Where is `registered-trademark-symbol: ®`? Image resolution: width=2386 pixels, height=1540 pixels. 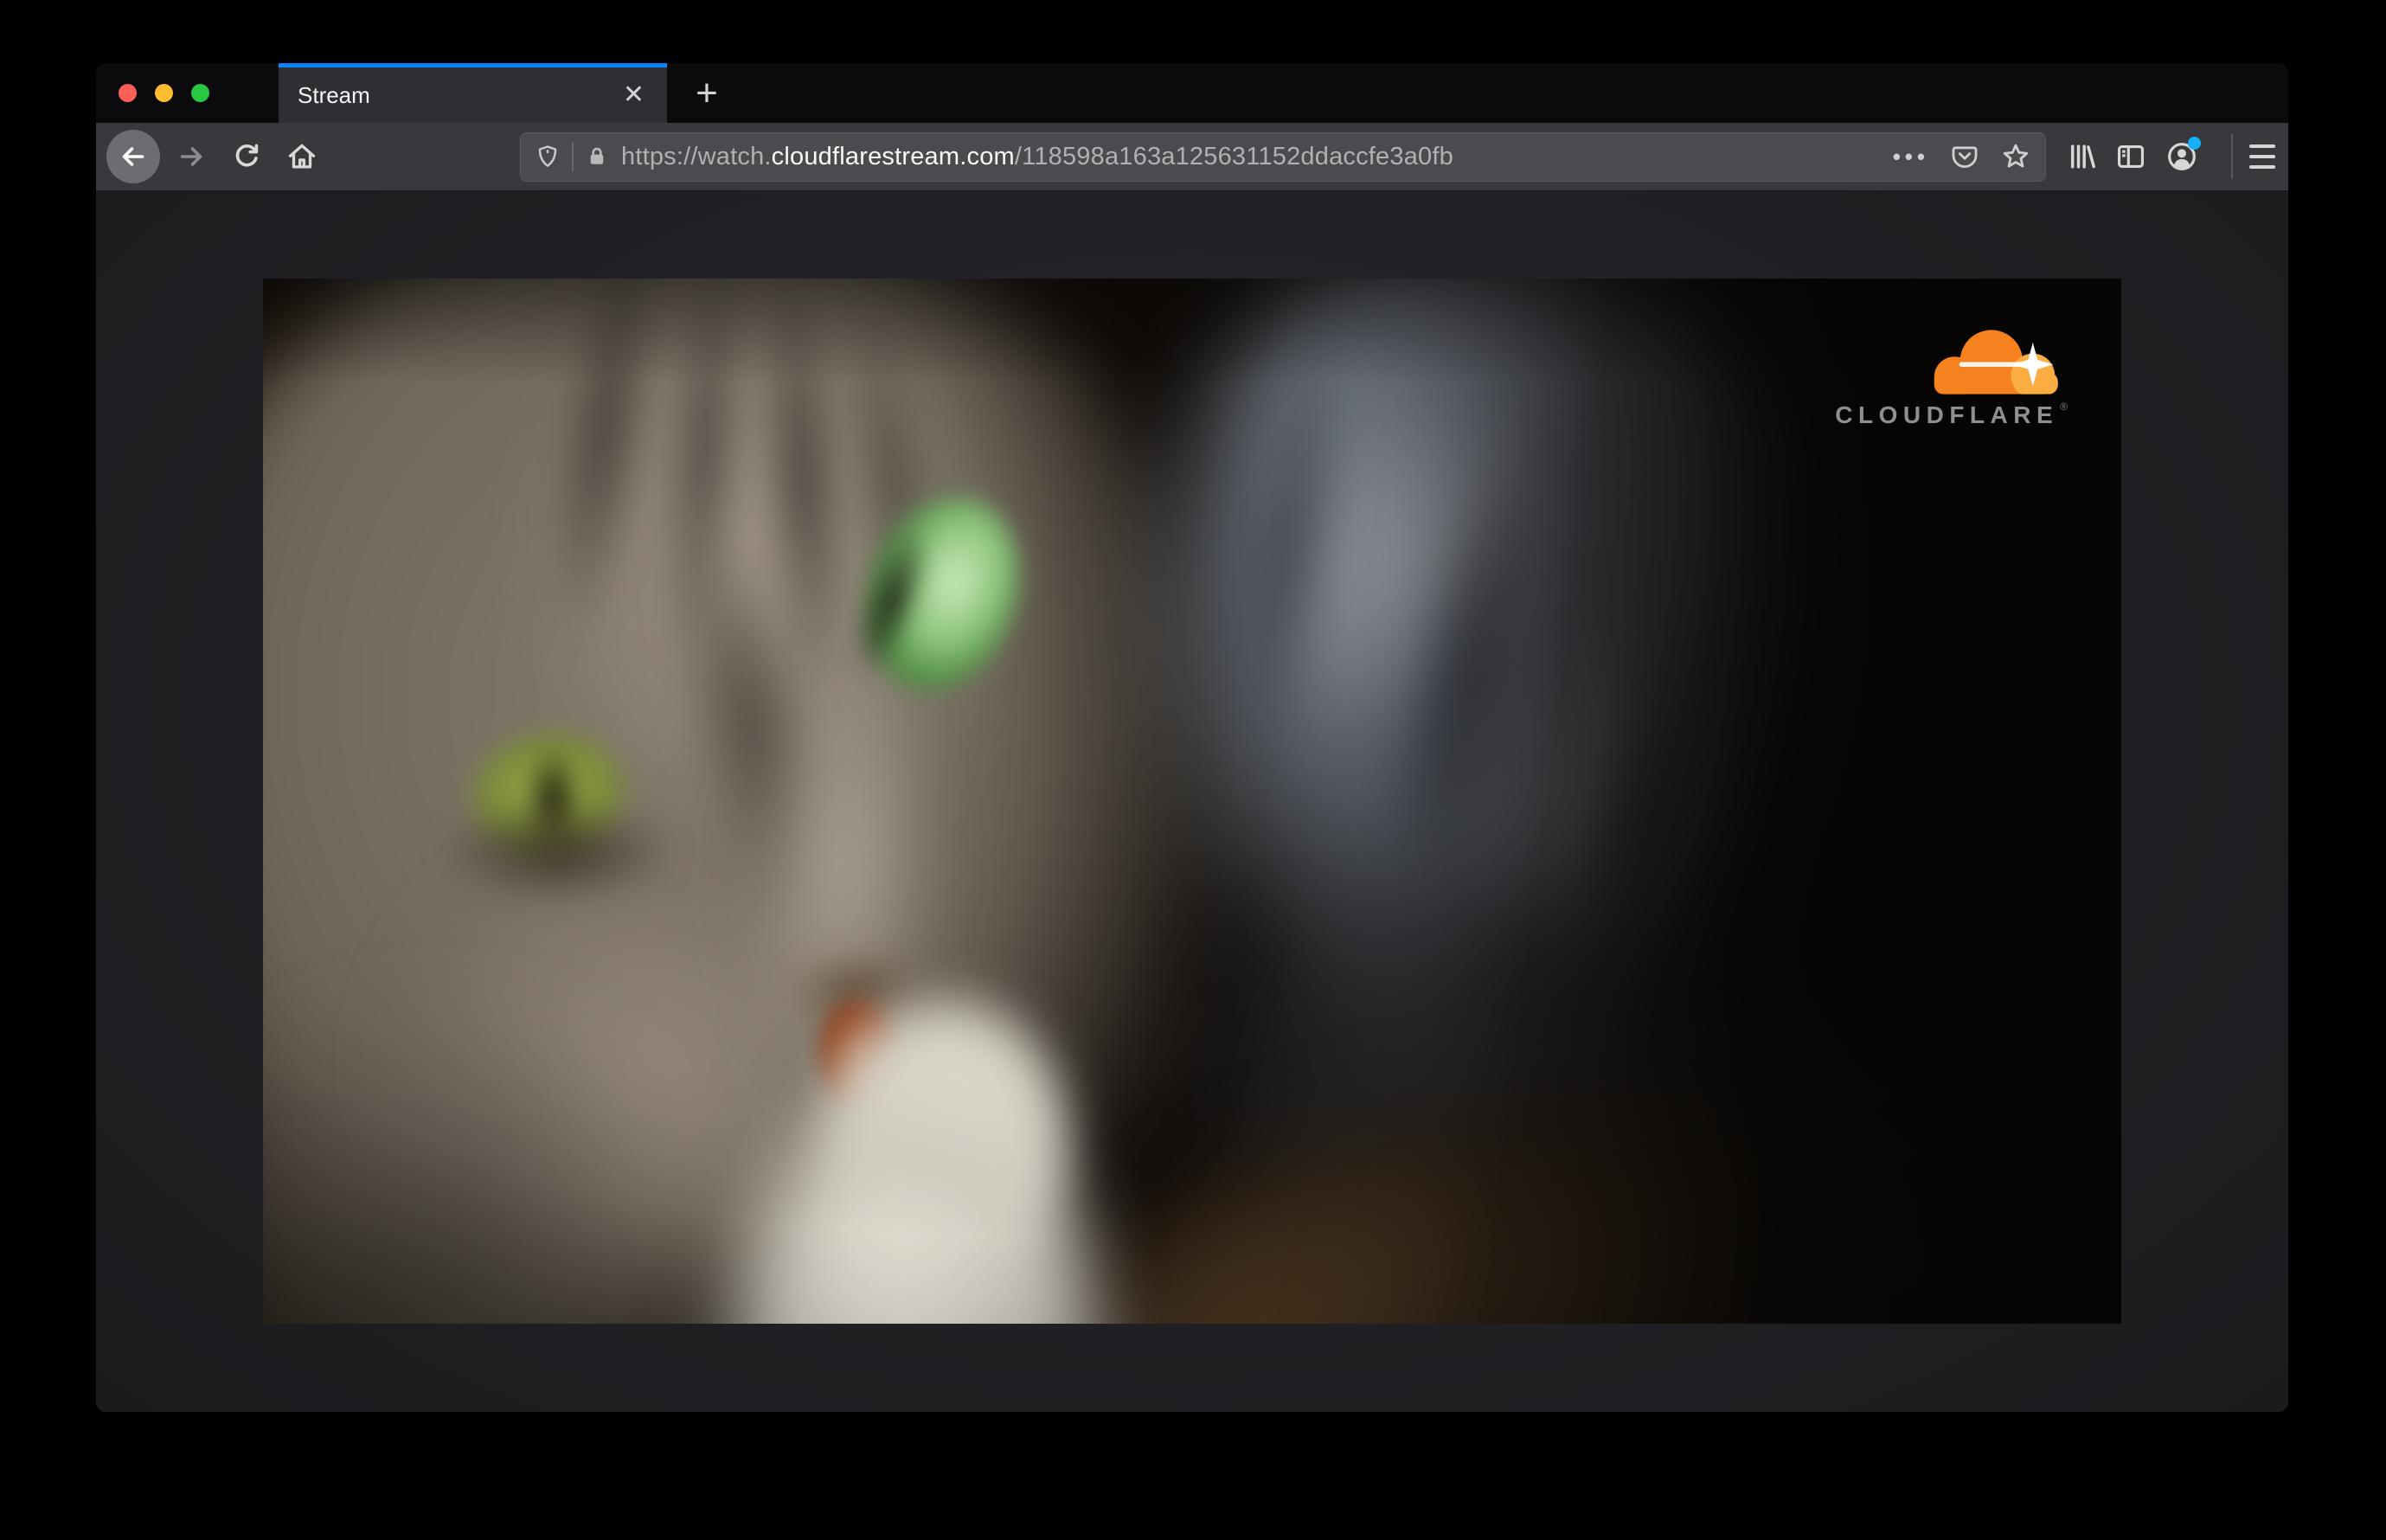
registered-trademark-symbol: ® is located at coordinates (2064, 407).